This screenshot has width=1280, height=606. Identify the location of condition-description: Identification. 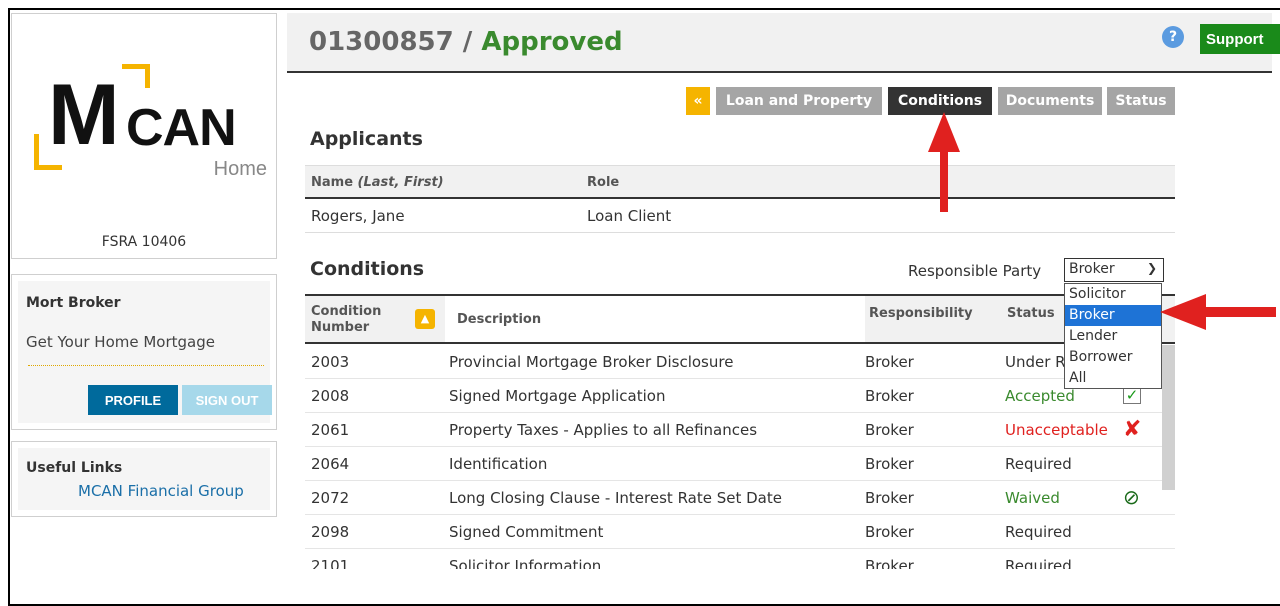
(498, 464).